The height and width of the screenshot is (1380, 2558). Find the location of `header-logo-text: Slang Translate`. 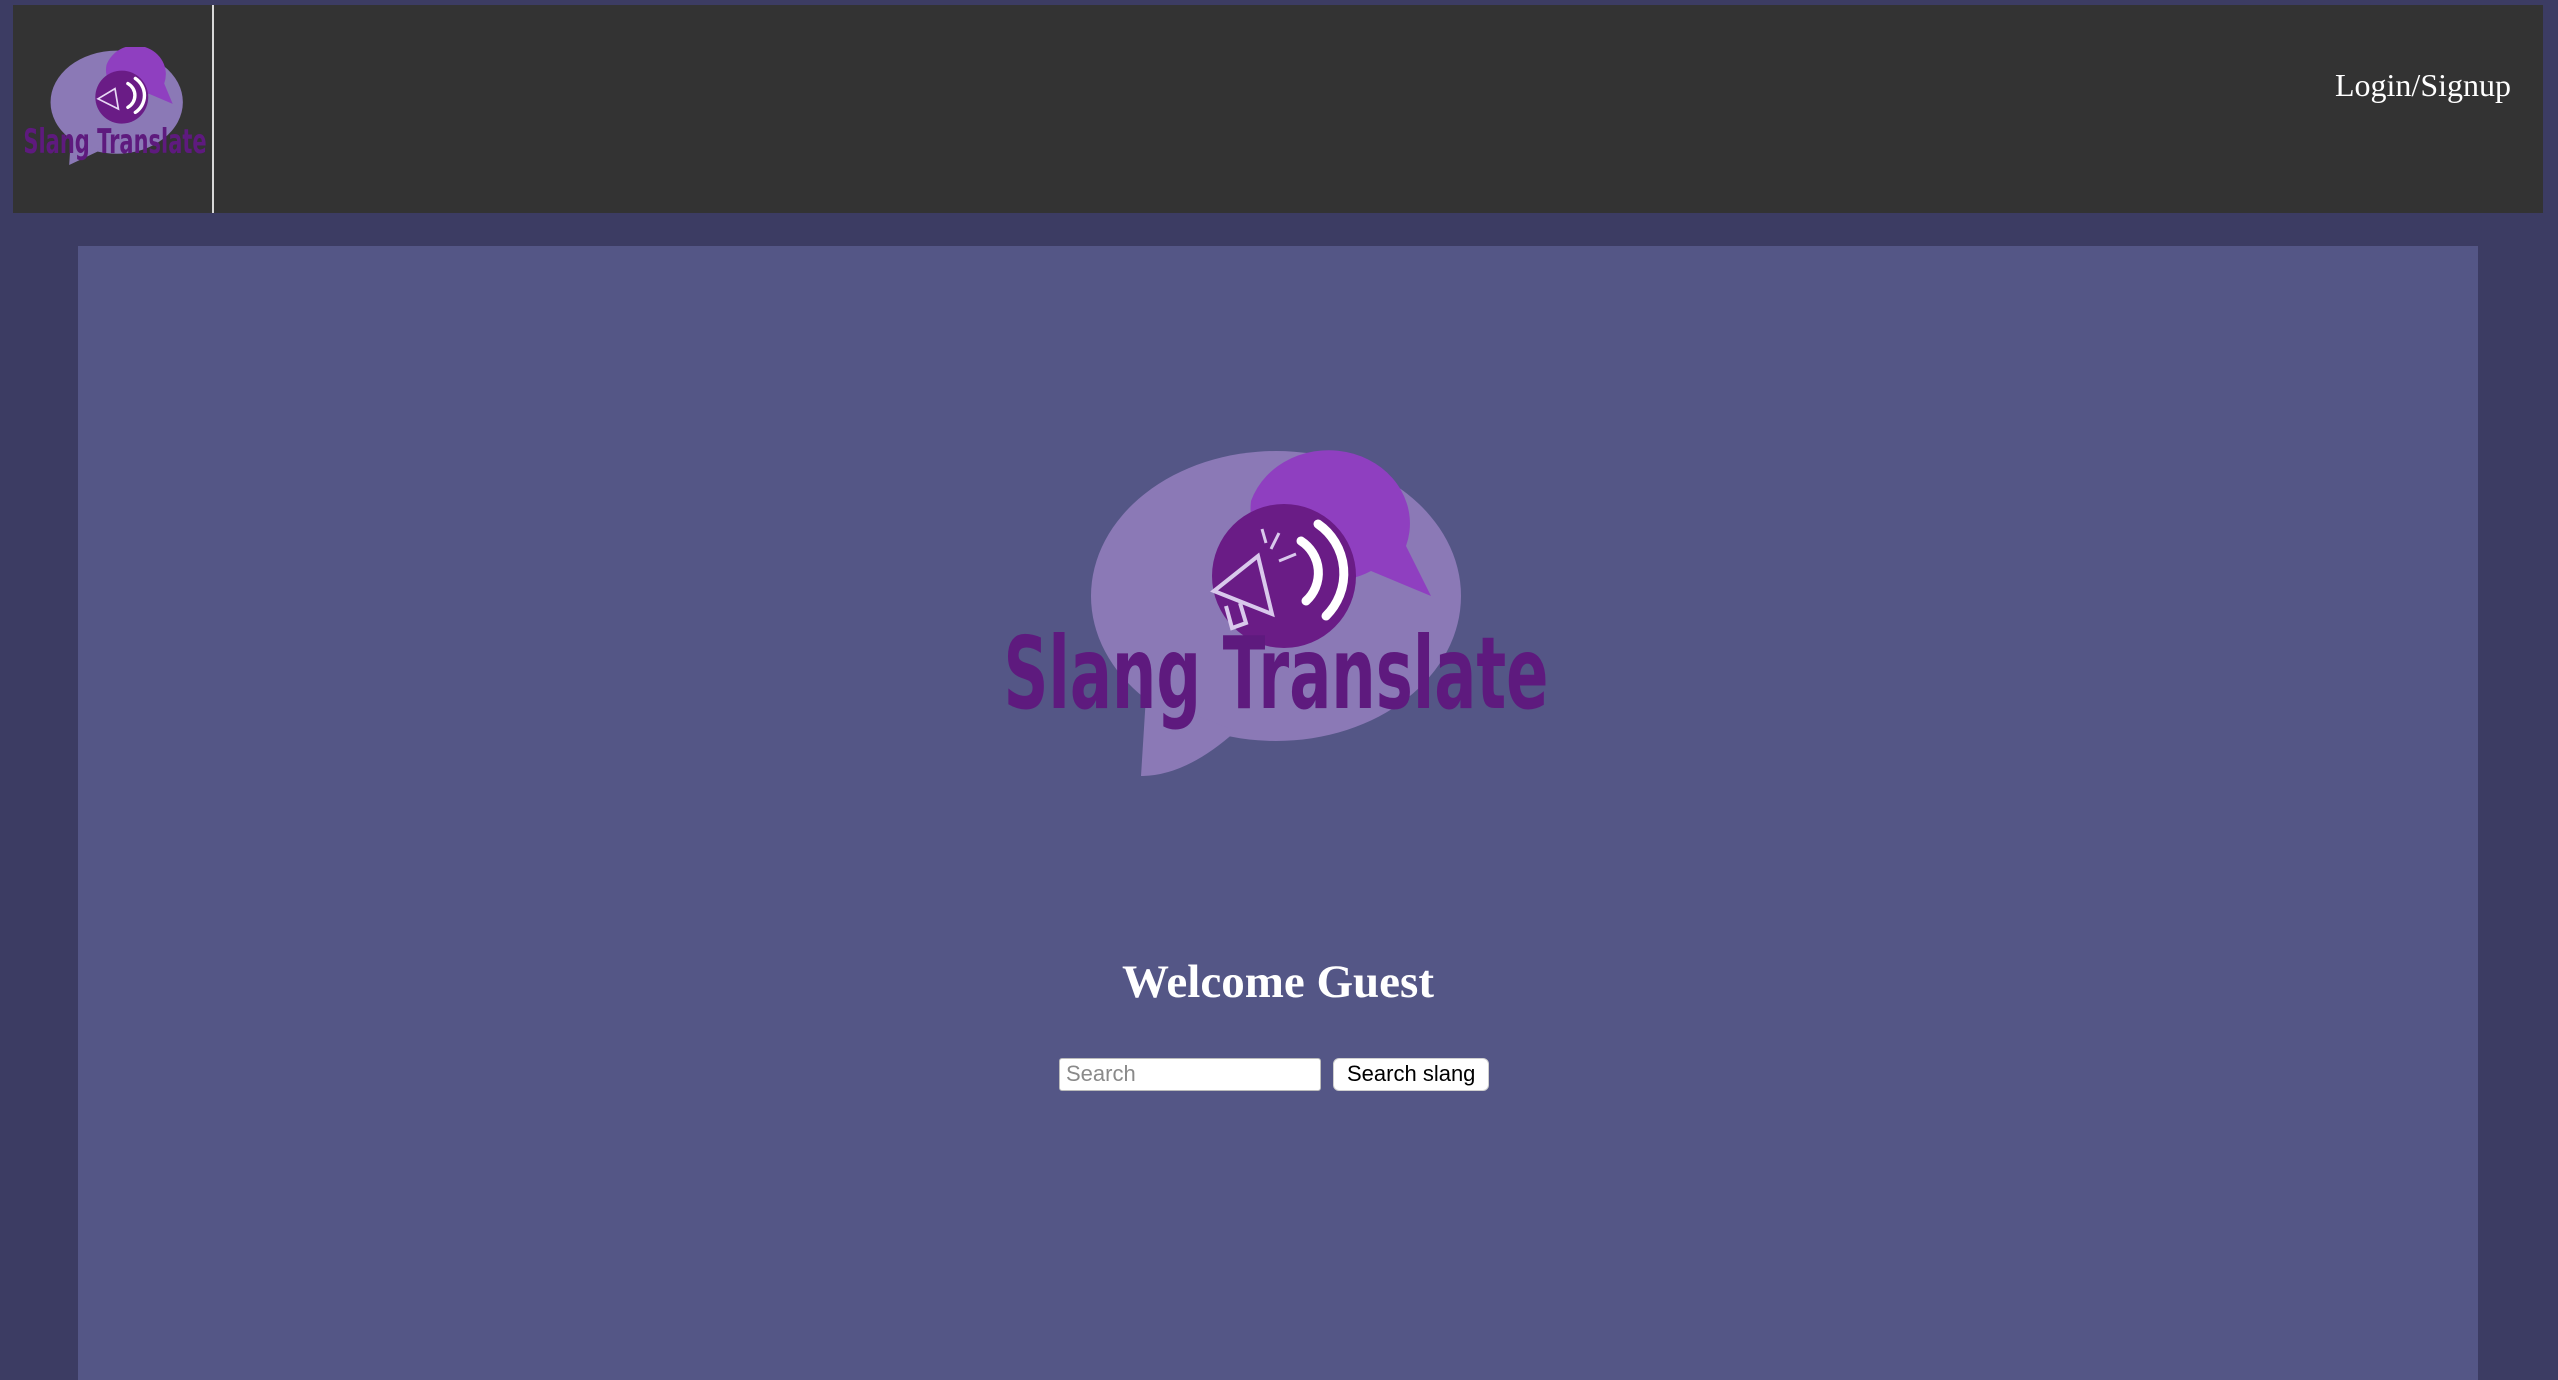

header-logo-text: Slang Translate is located at coordinates (114, 141).